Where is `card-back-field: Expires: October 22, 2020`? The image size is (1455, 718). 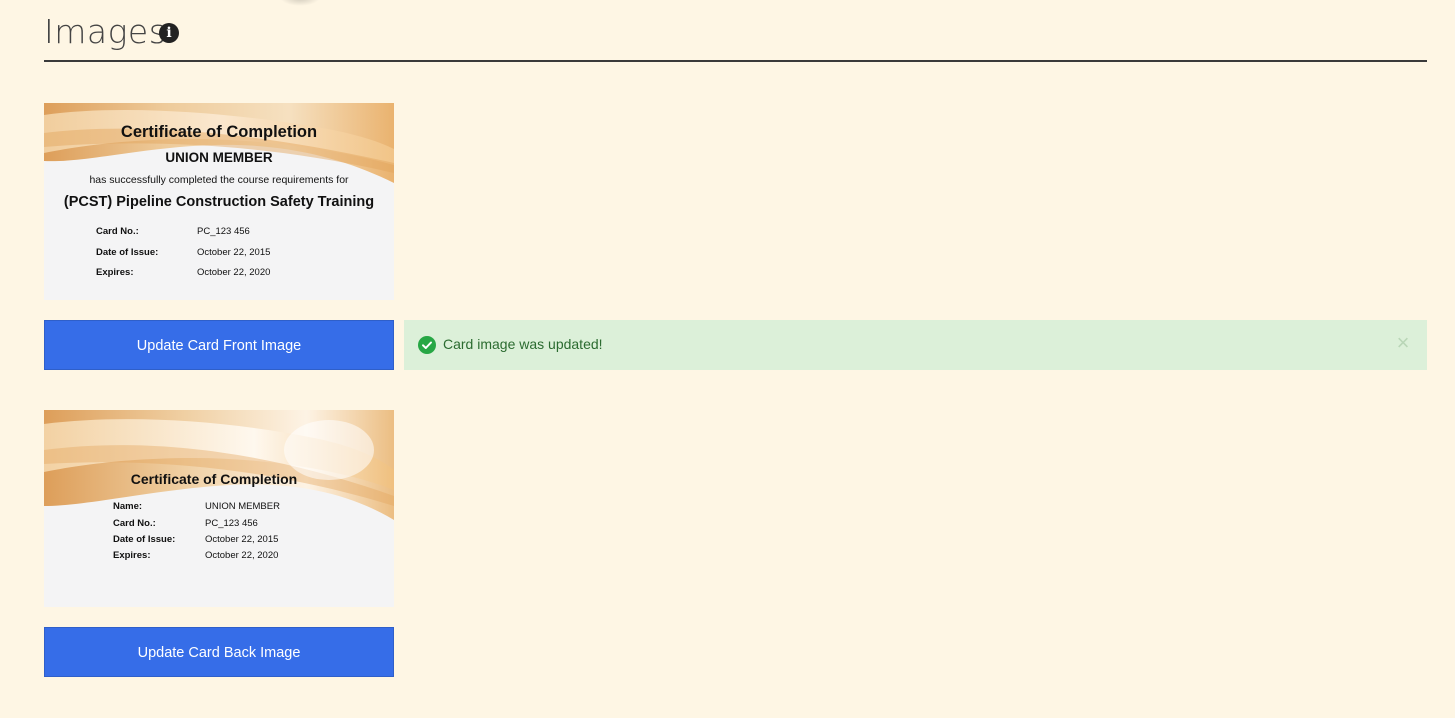 card-back-field: Expires: October 22, 2020 is located at coordinates (243, 557).